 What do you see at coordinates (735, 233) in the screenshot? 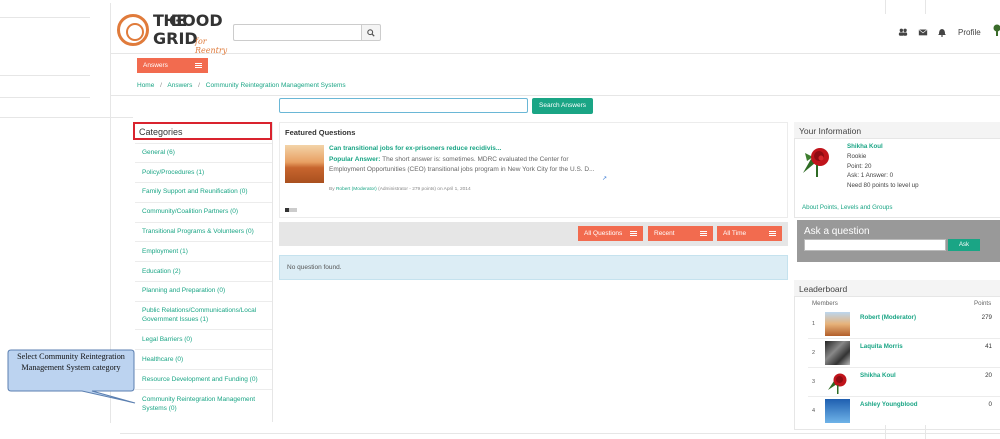
I see `all-time-label: All Time` at bounding box center [735, 233].